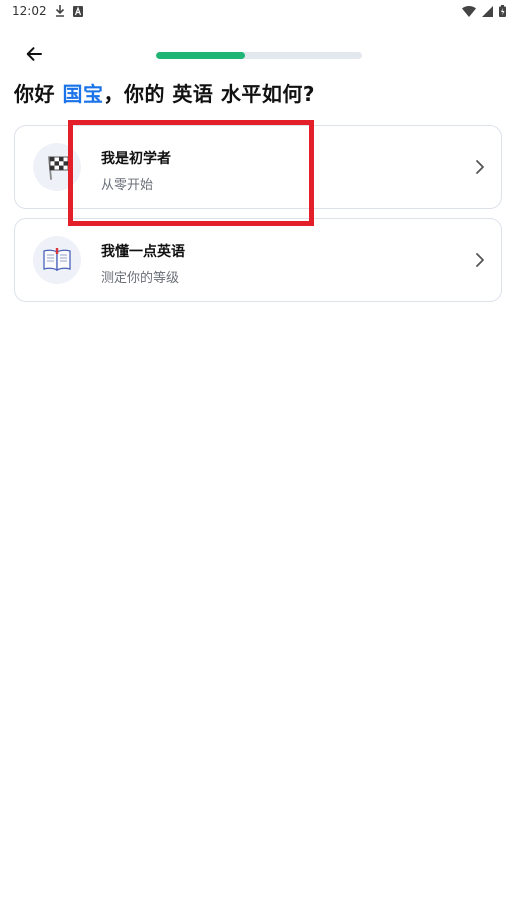  What do you see at coordinates (469, 11) in the screenshot?
I see `wifi-icon` at bounding box center [469, 11].